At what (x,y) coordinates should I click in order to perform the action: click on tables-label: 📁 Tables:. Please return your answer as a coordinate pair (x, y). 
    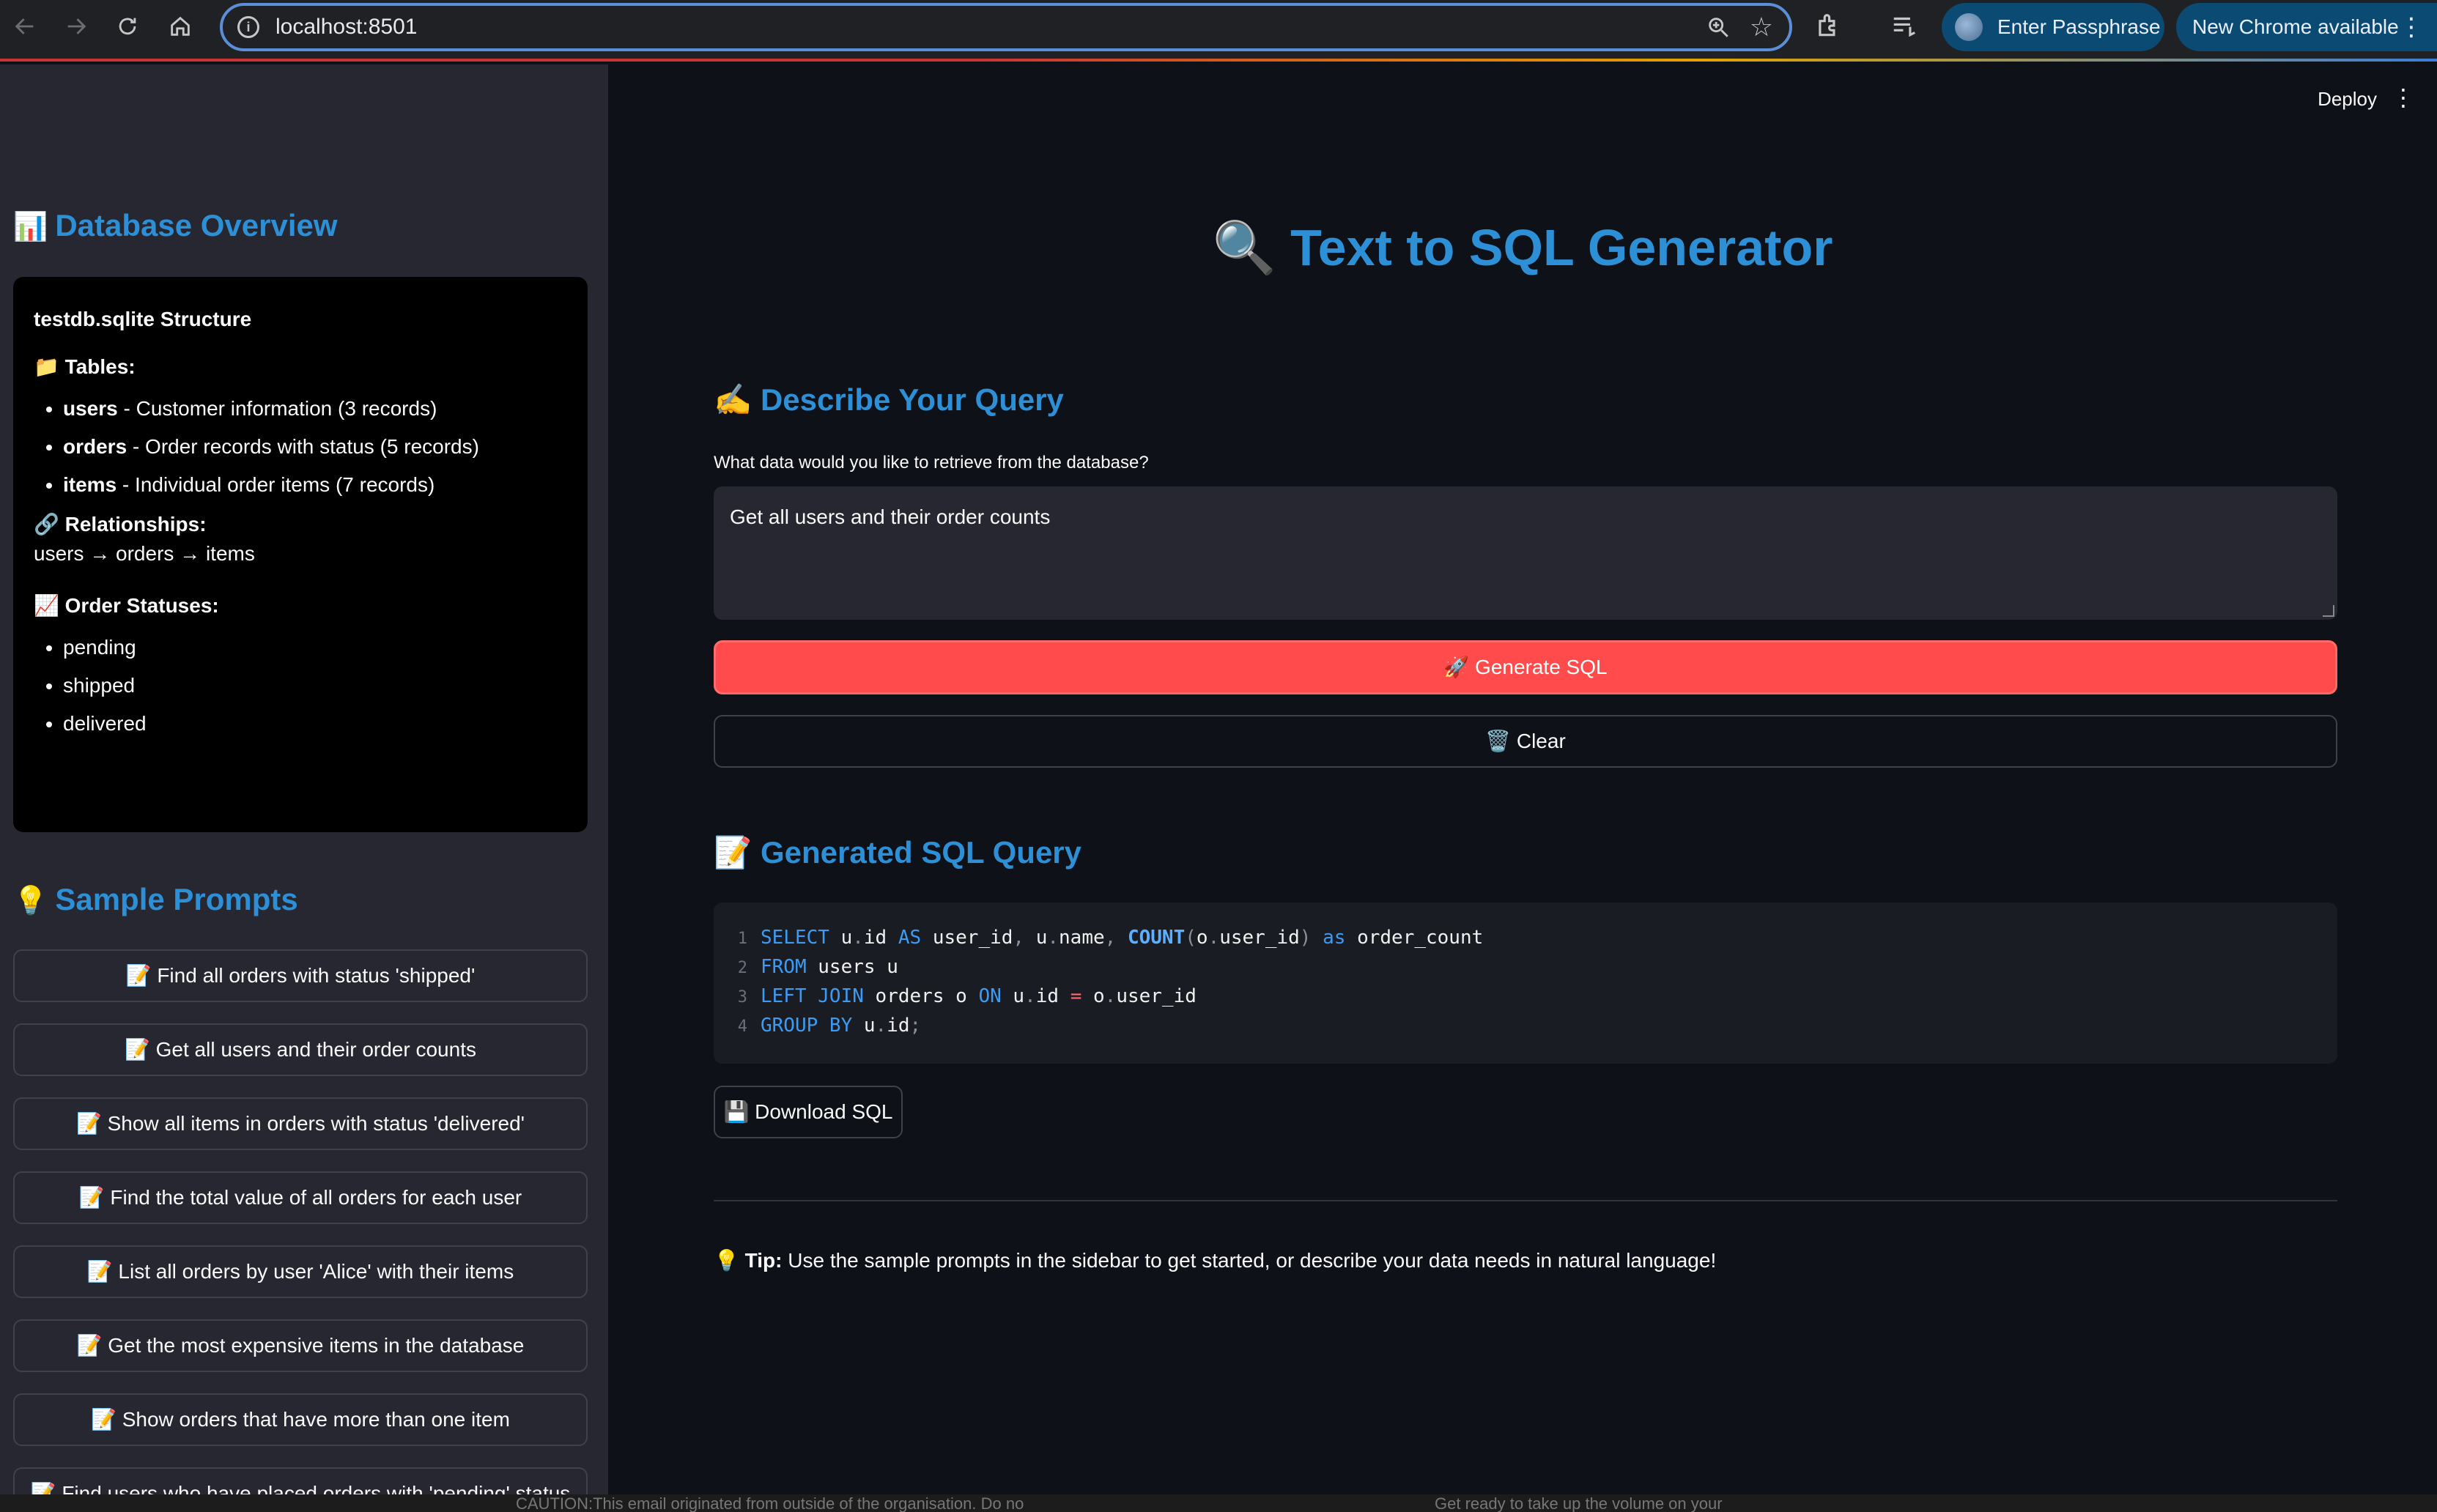
    Looking at the image, I should click on (85, 366).